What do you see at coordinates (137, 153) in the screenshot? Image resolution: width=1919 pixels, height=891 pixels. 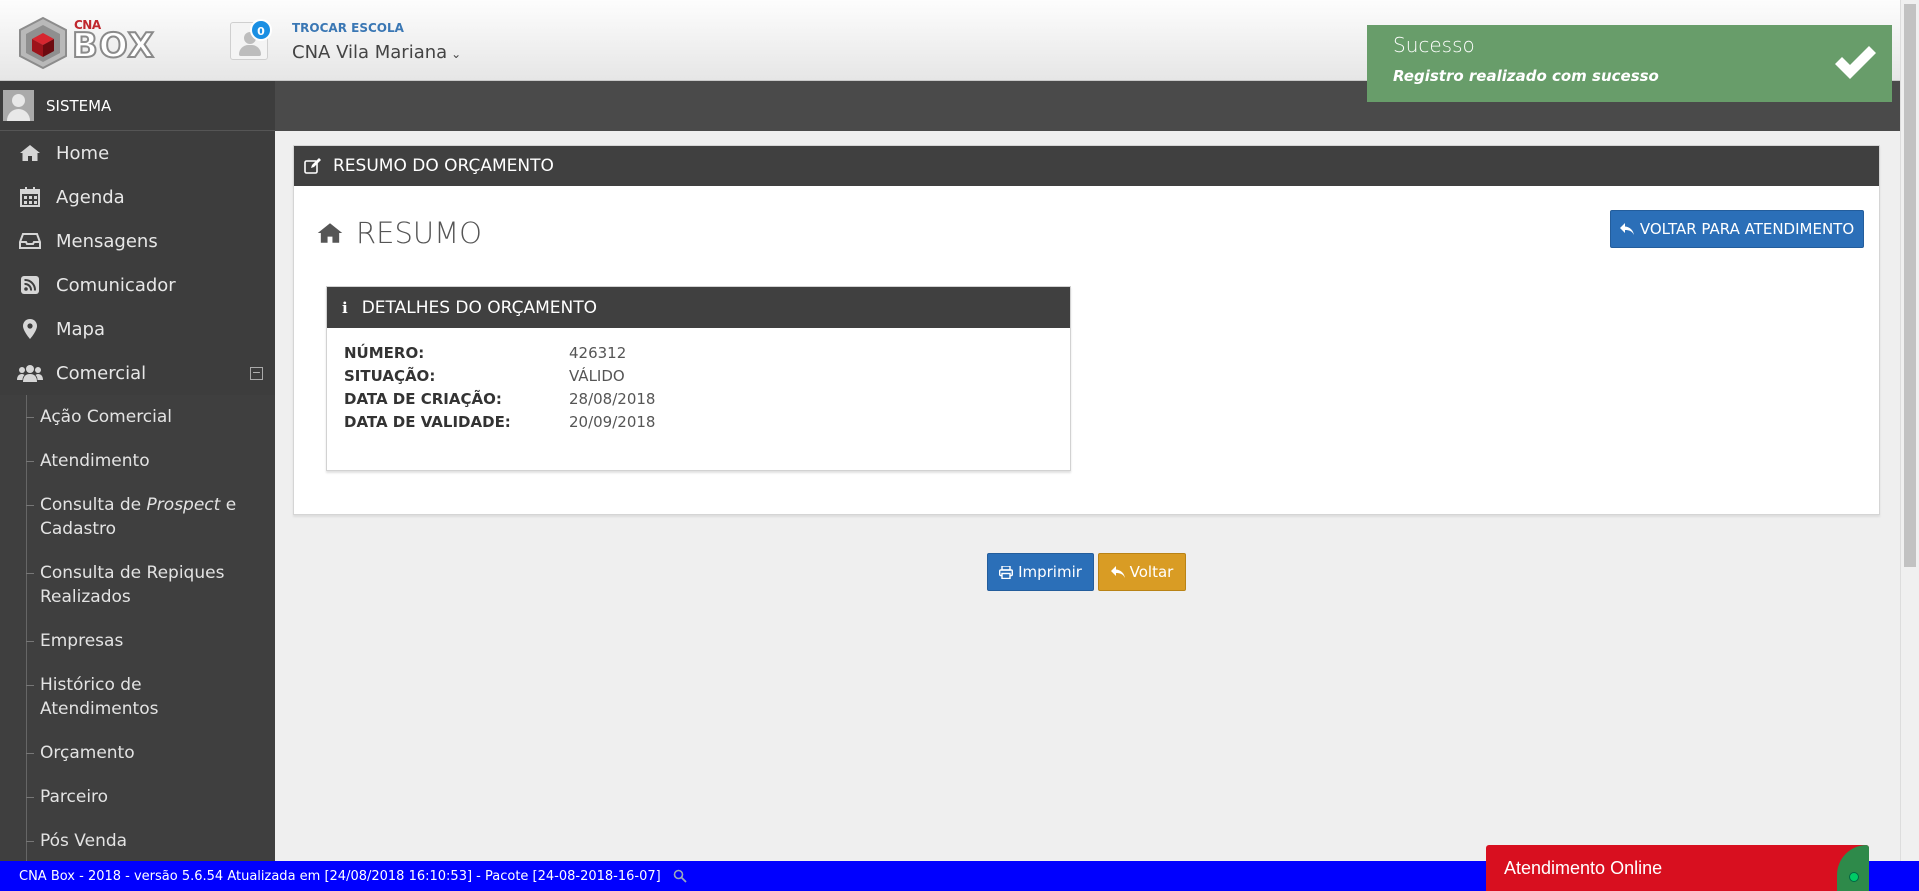 I see `sidebar-item-home: Home` at bounding box center [137, 153].